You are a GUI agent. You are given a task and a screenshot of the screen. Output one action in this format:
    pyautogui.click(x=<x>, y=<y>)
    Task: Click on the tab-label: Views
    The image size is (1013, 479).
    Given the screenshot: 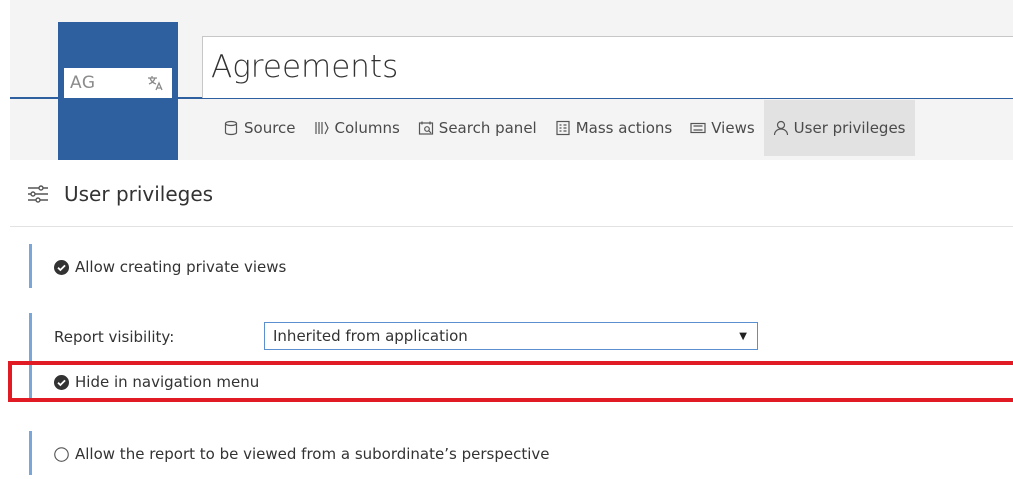 What is the action you would take?
    pyautogui.click(x=733, y=128)
    